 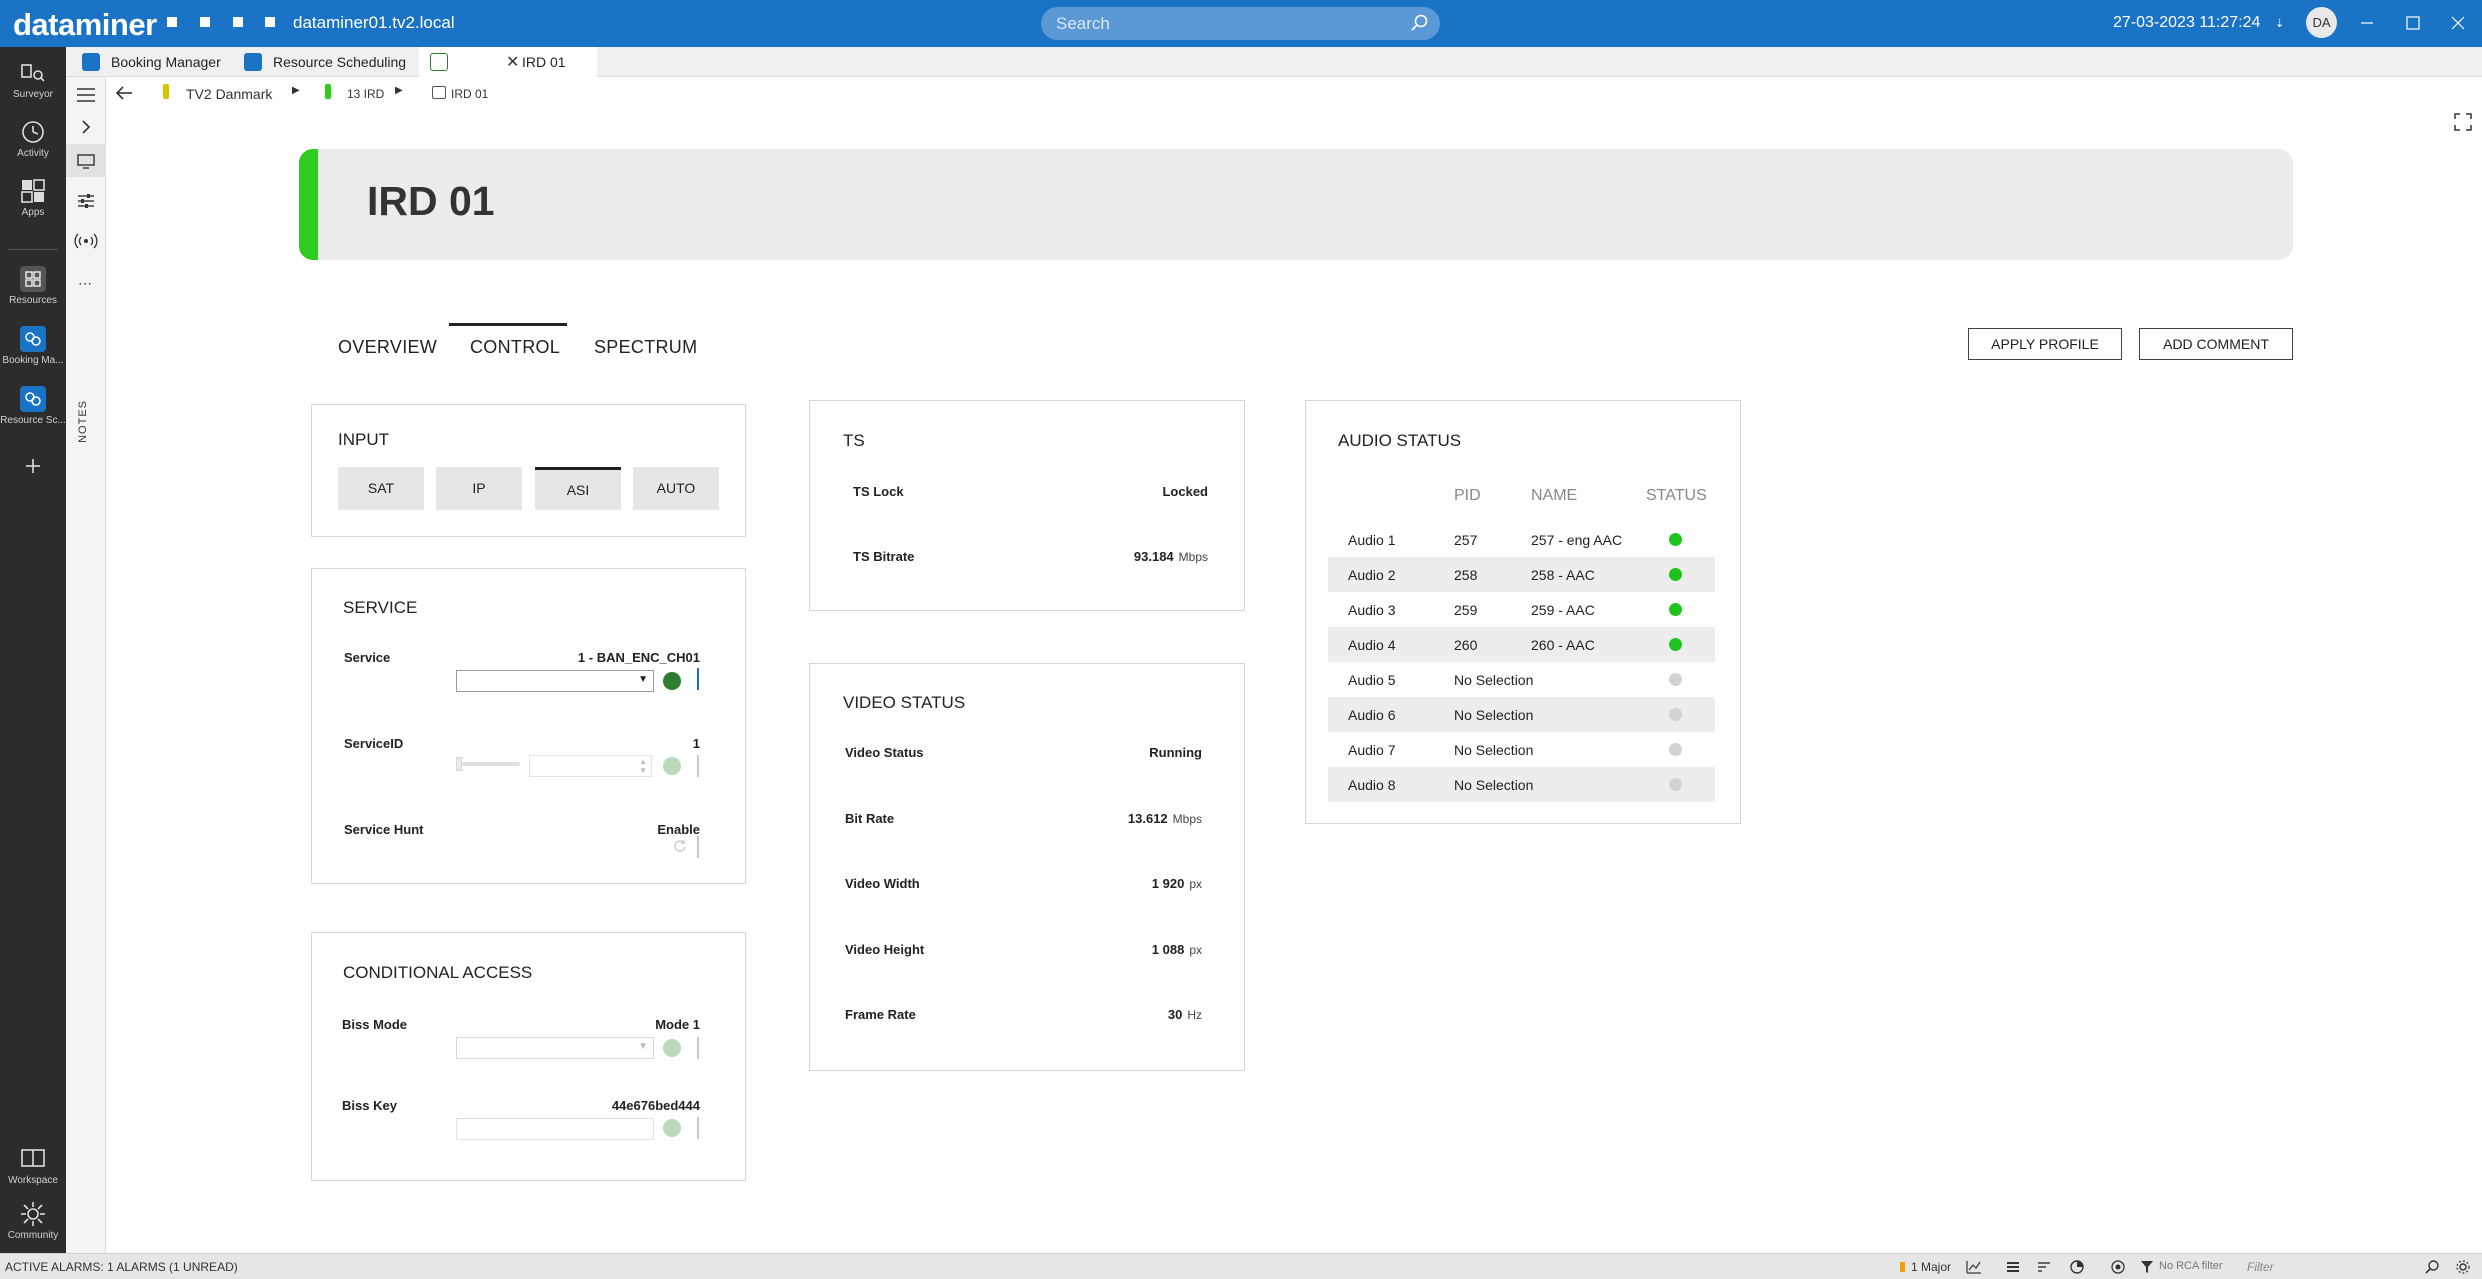 What do you see at coordinates (1153, 556) in the screenshot?
I see `ts-bitrate-number: 93.184` at bounding box center [1153, 556].